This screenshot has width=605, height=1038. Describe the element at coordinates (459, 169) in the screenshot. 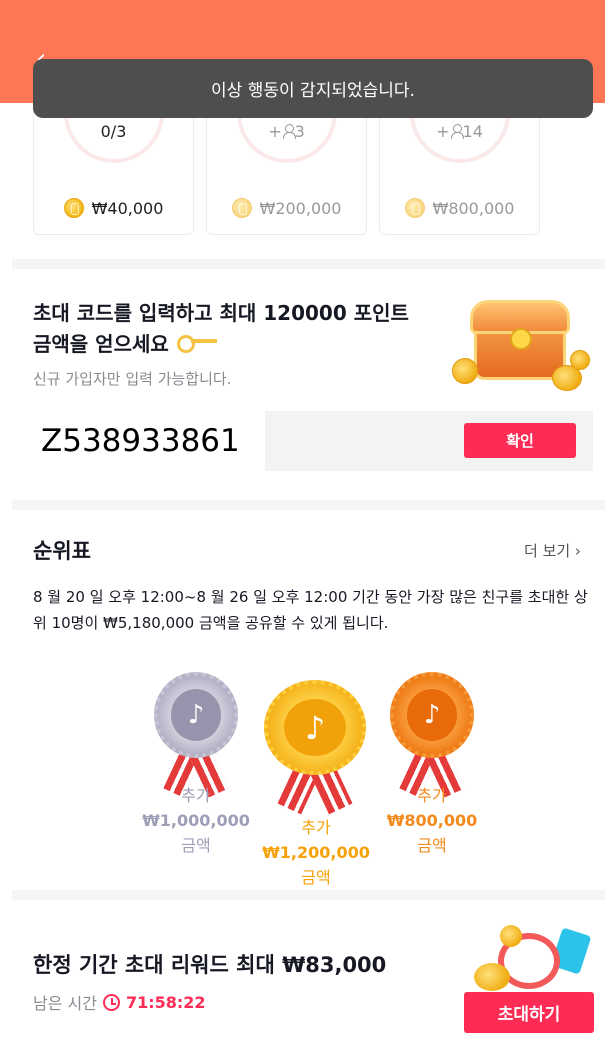

I see `milestone-card-3: +14 ₩800,000` at that location.